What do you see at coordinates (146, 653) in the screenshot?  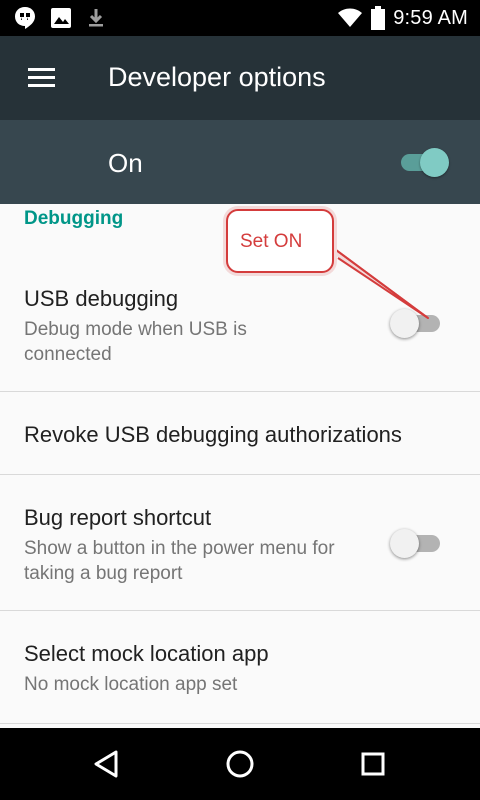 I see `setting-title: Select mock location app` at bounding box center [146, 653].